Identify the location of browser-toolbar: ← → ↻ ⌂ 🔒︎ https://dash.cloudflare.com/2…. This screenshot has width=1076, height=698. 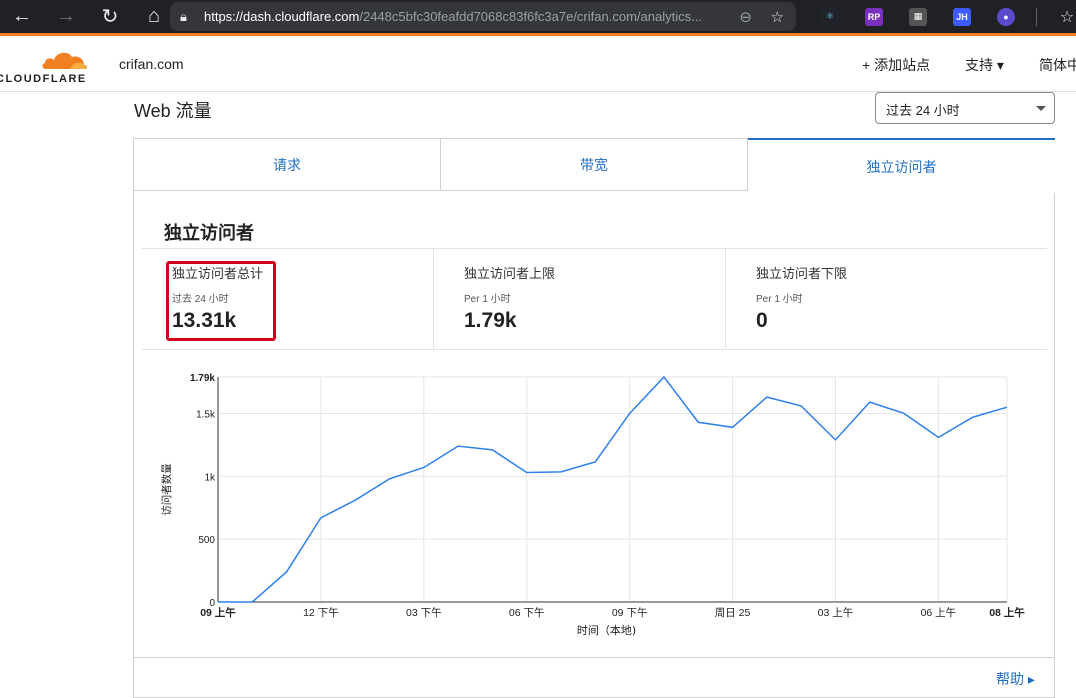
(538, 16).